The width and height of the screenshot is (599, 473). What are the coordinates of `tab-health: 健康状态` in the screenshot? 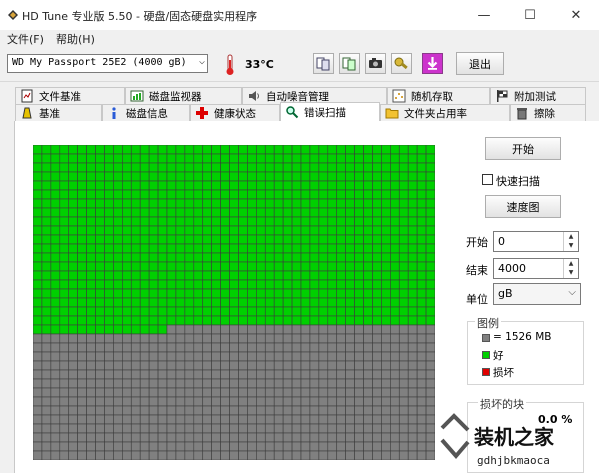 It's located at (235, 112).